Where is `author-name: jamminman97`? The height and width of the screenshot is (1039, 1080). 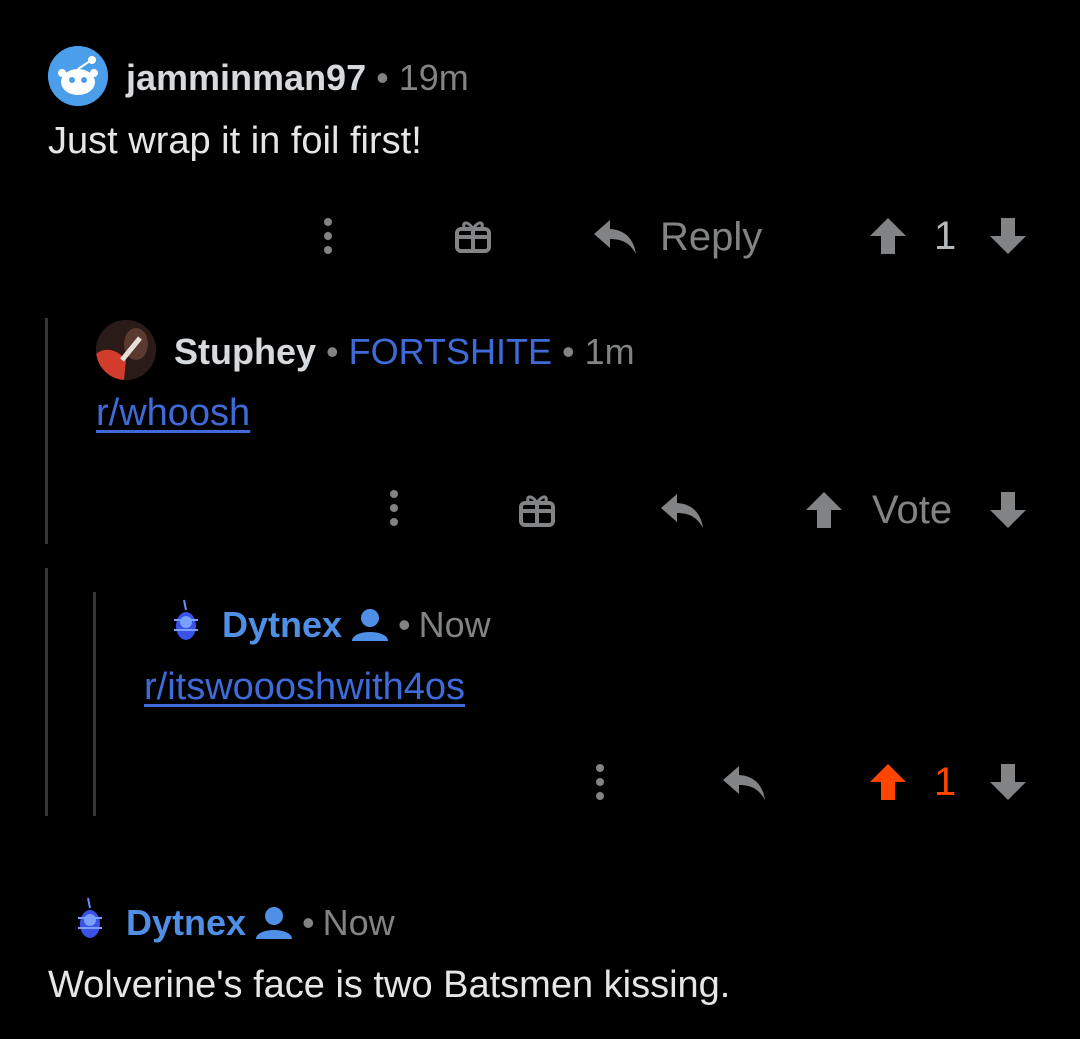
author-name: jamminman97 is located at coordinates (246, 77).